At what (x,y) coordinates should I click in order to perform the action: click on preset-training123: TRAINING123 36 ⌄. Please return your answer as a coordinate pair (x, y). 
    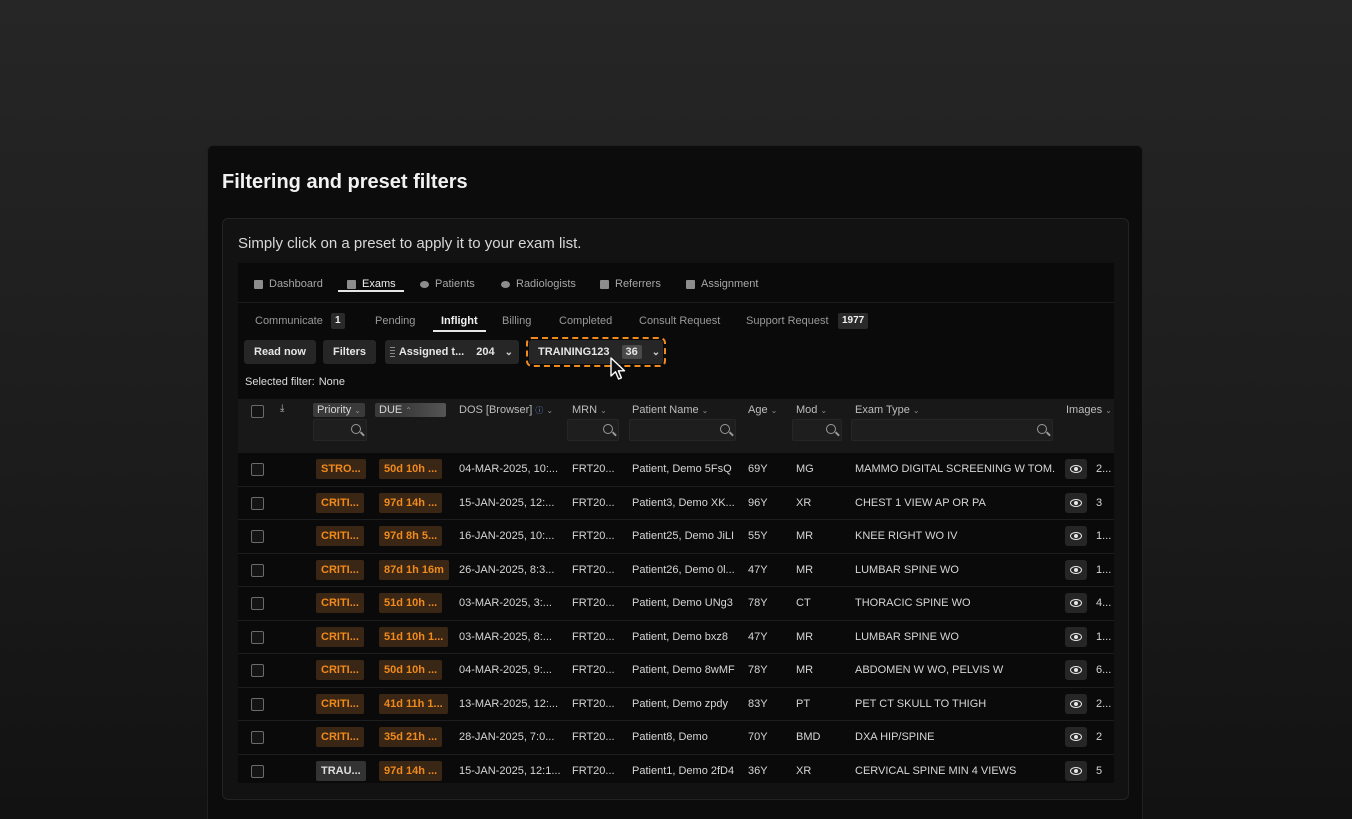
    Looking at the image, I should click on (596, 352).